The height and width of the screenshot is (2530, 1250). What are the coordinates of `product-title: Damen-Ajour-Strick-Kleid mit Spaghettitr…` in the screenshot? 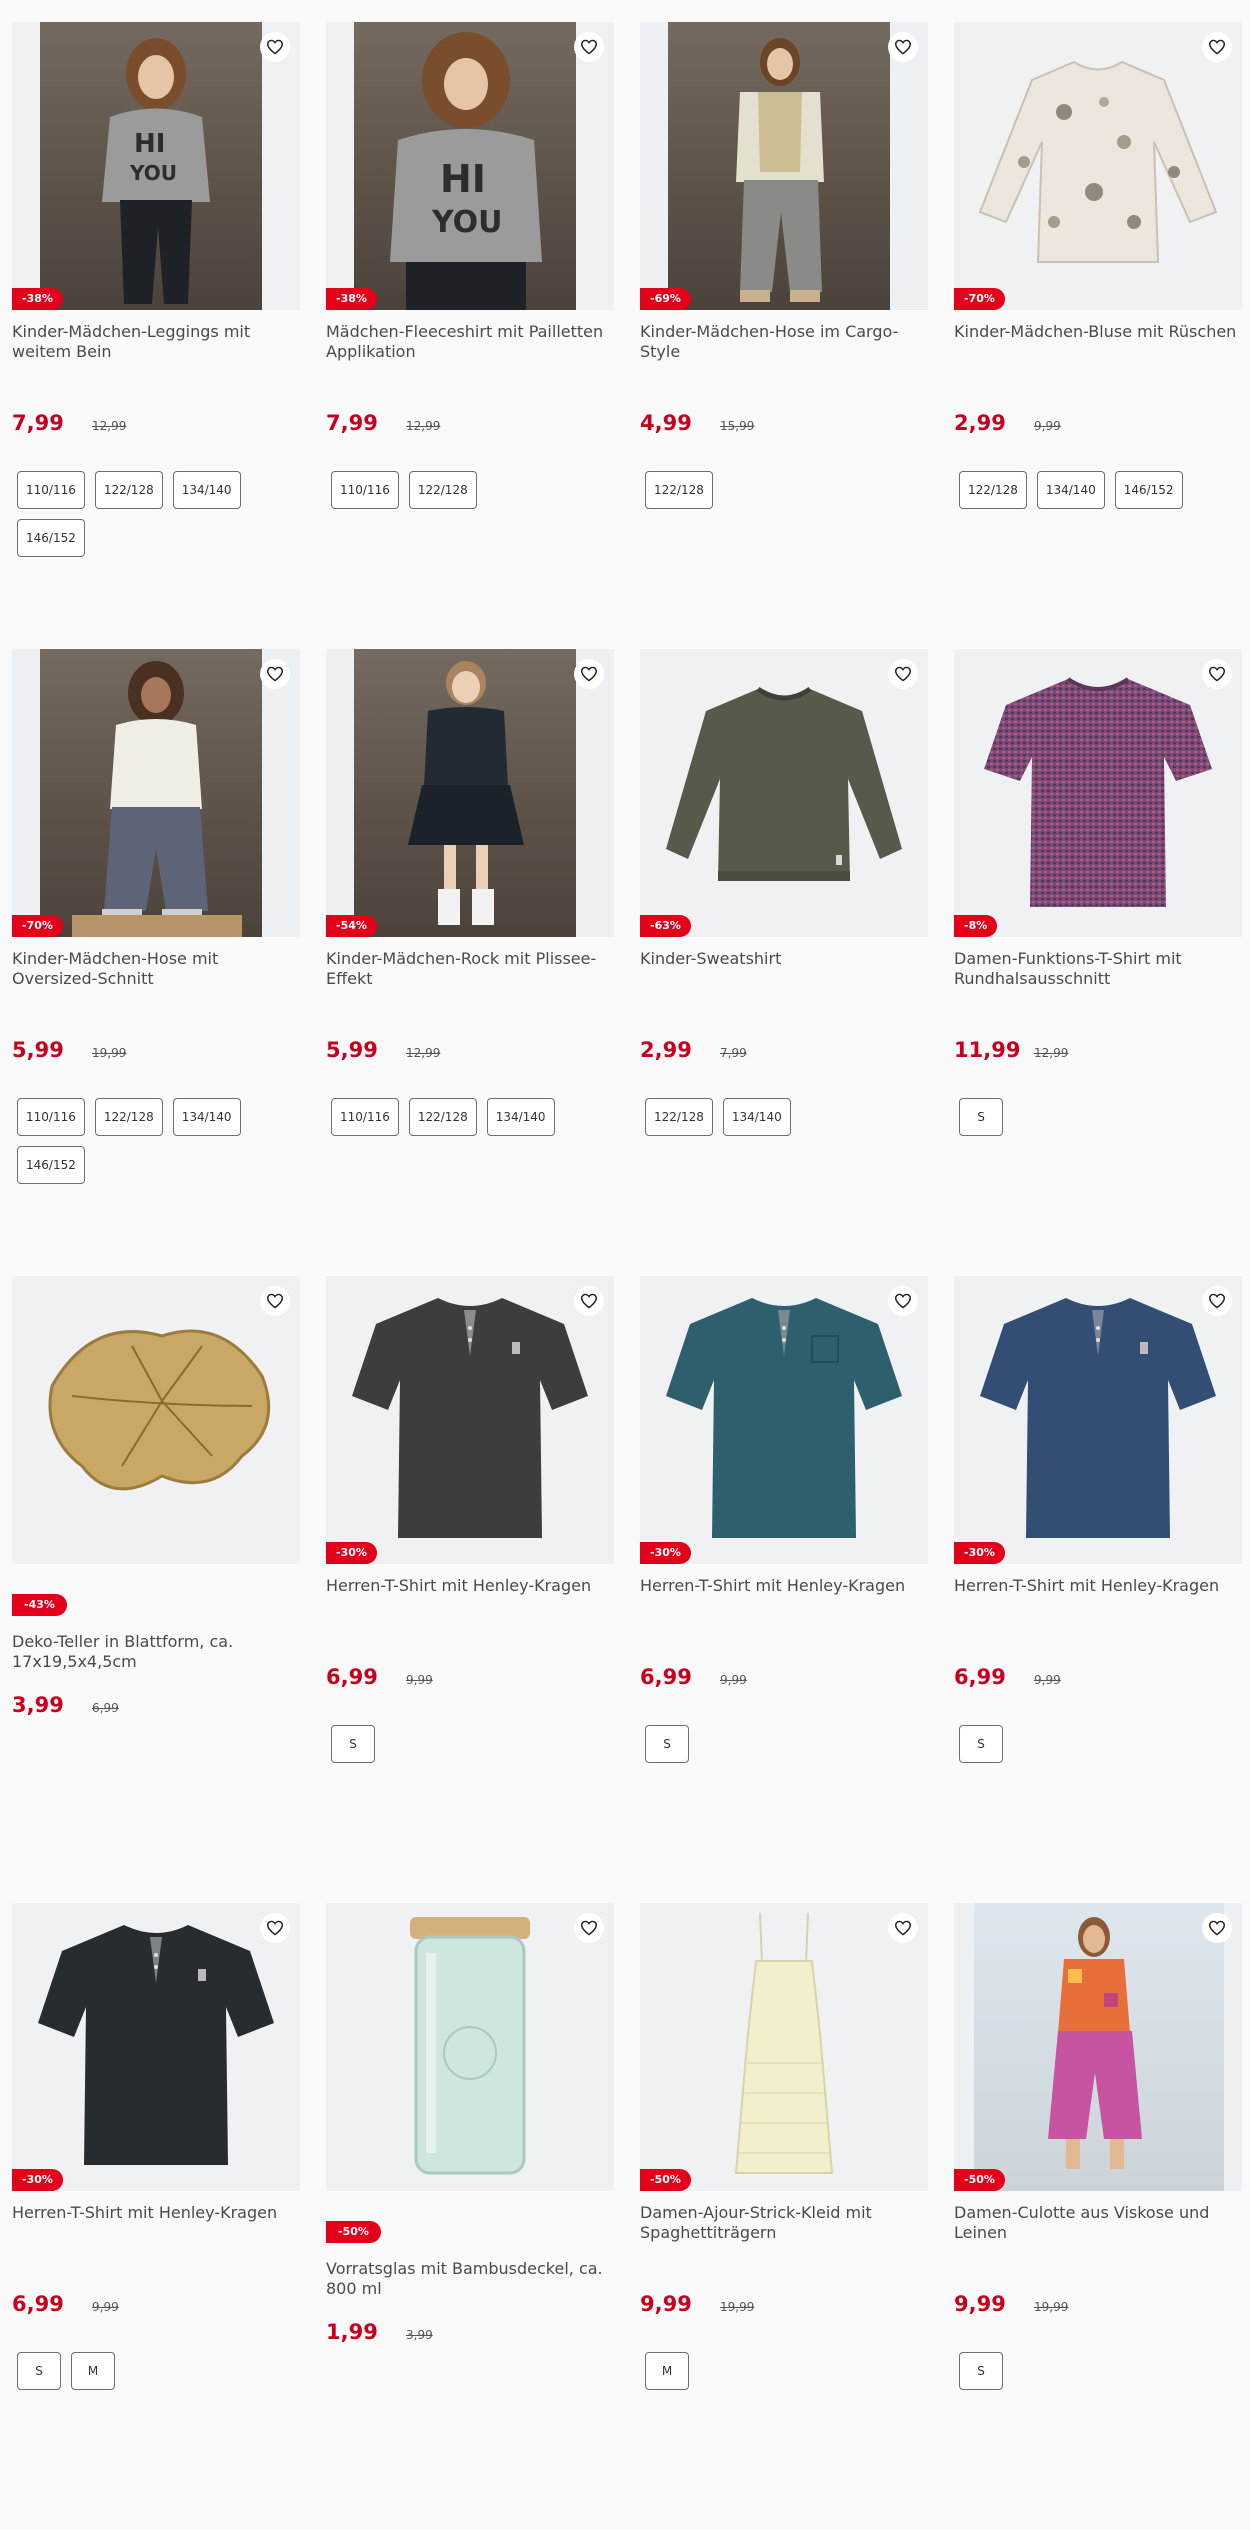 It's located at (784, 2223).